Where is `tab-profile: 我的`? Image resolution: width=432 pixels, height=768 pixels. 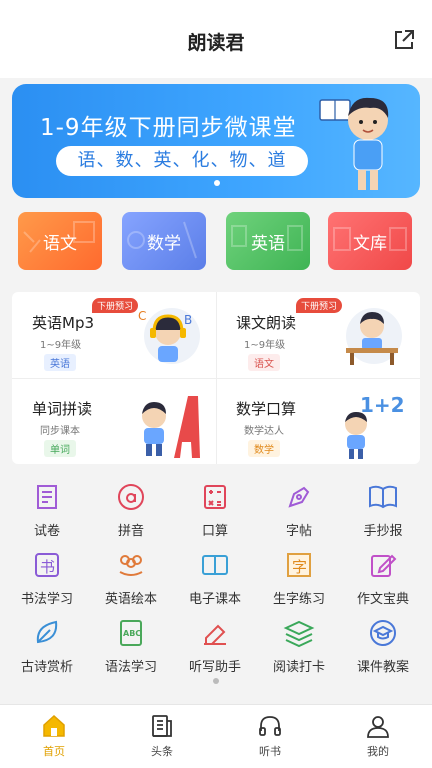
tab-profile: 我的 is located at coordinates (378, 736).